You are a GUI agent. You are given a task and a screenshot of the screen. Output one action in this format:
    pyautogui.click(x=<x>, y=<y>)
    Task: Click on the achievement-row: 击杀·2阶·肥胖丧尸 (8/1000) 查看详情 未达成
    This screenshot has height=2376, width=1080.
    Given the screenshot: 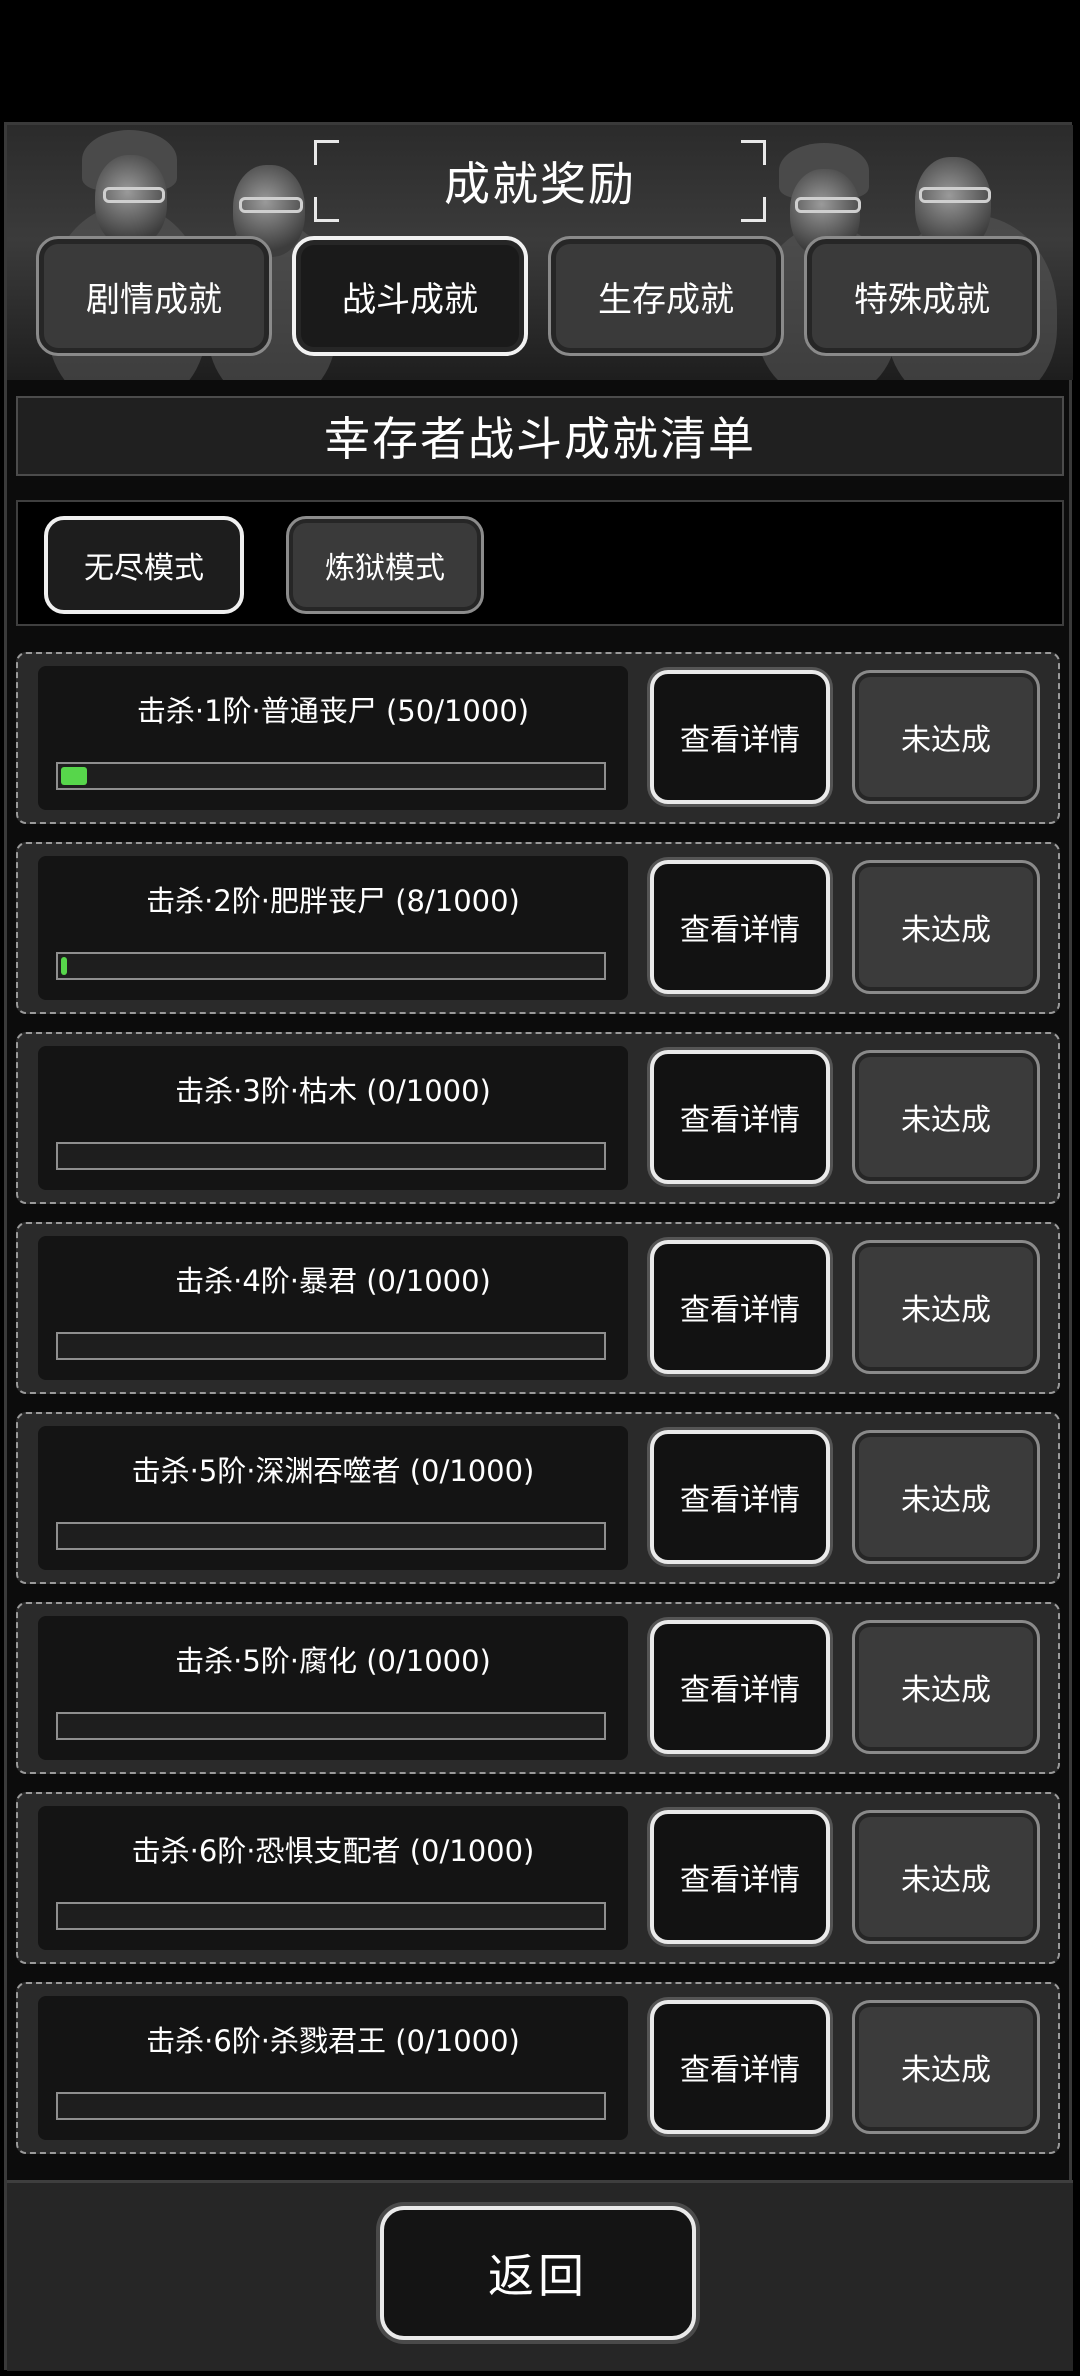 What is the action you would take?
    pyautogui.click(x=538, y=928)
    